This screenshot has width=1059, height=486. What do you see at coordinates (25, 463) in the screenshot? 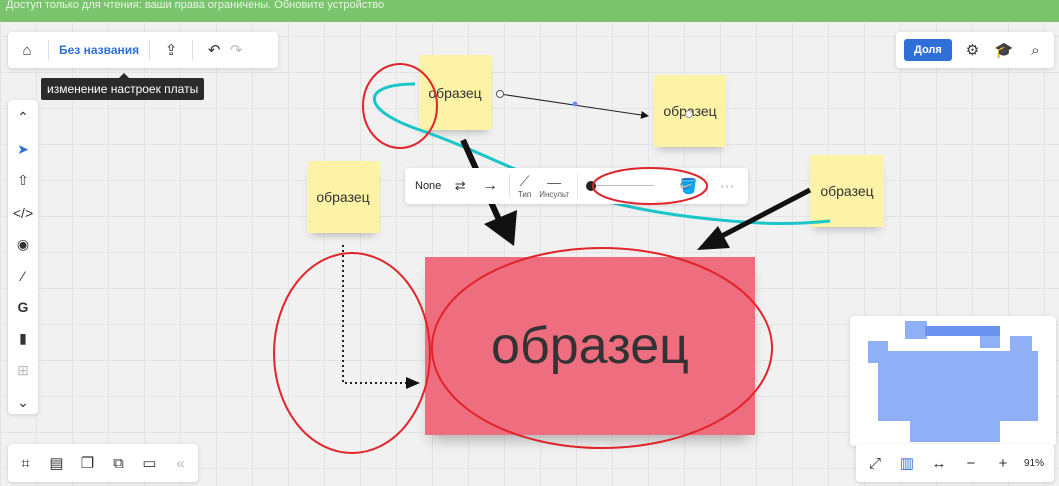
I see `frames-icon: ⌗` at bounding box center [25, 463].